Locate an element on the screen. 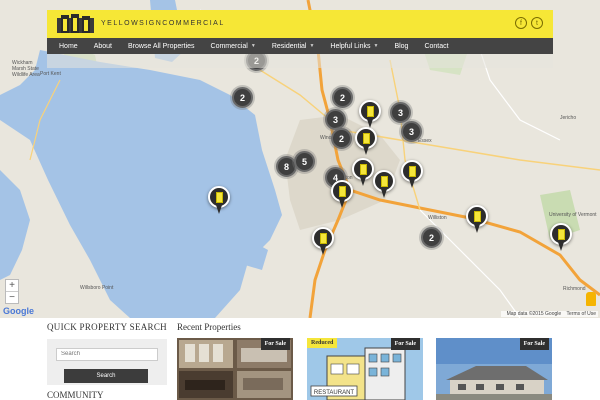 Image resolution: width=600 pixels, height=400 pixels. map-label: Williston is located at coordinates (437, 218).